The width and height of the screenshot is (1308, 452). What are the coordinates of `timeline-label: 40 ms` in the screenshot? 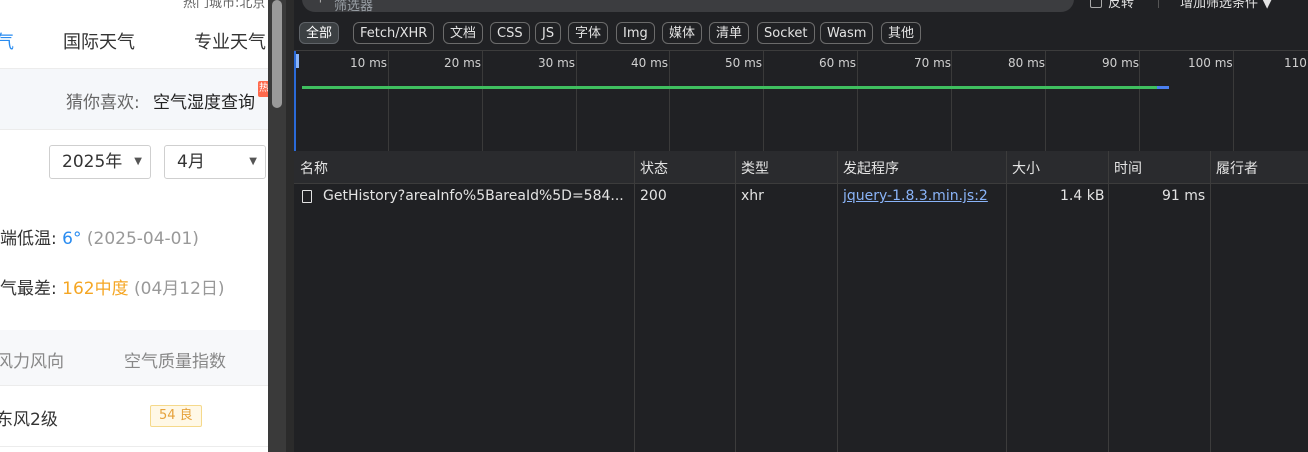 It's located at (650, 63).